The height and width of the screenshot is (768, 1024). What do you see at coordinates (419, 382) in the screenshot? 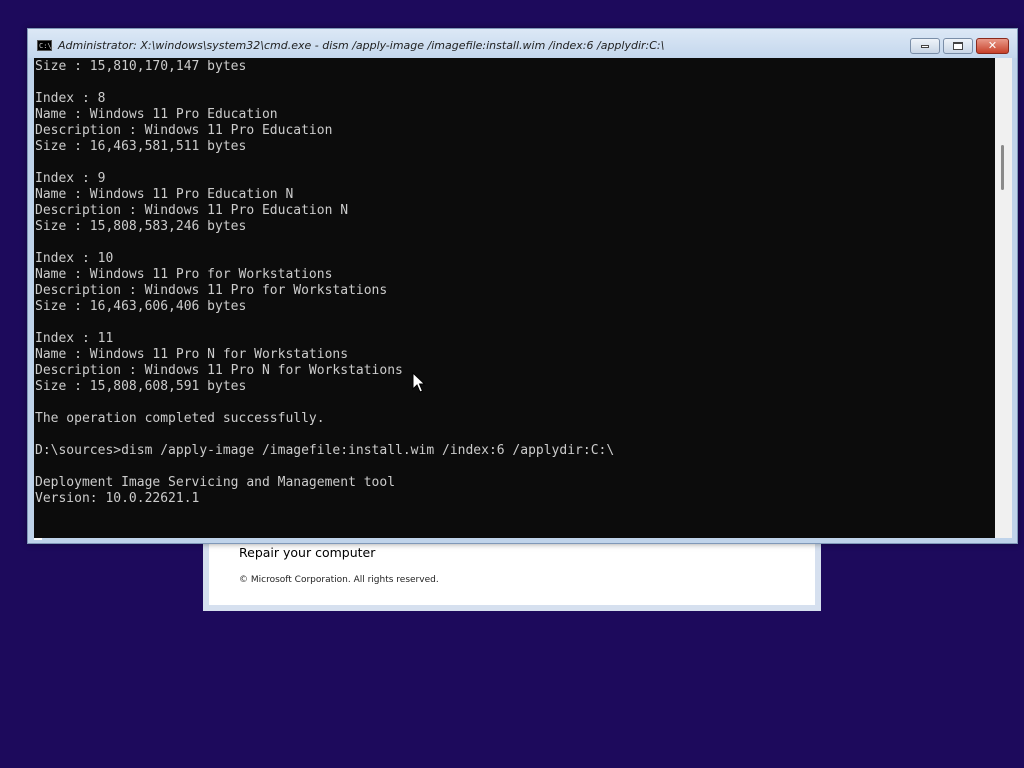
I see `mouse-cursor-icon` at bounding box center [419, 382].